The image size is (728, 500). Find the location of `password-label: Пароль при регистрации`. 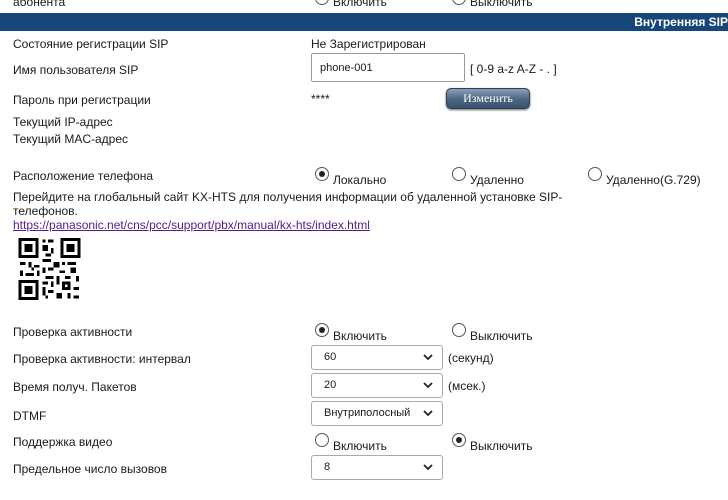

password-label: Пароль при регистрации is located at coordinates (82, 100).